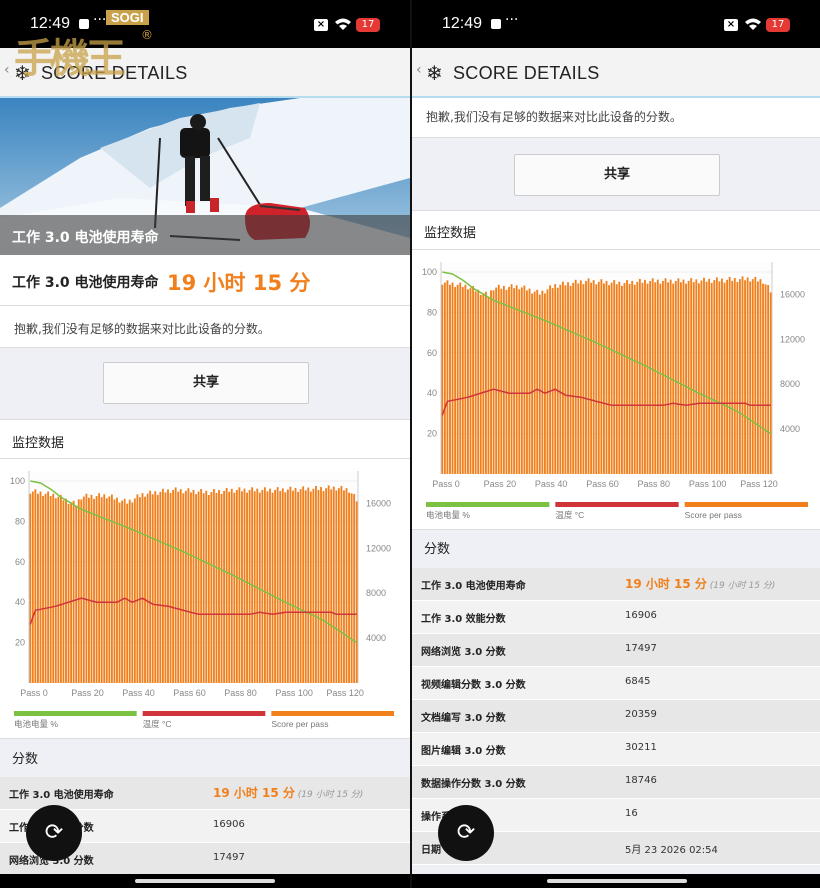 Image resolution: width=820 pixels, height=888 pixels. Describe the element at coordinates (446, 484) in the screenshot. I see `x-tick-label: Pass 0` at that location.